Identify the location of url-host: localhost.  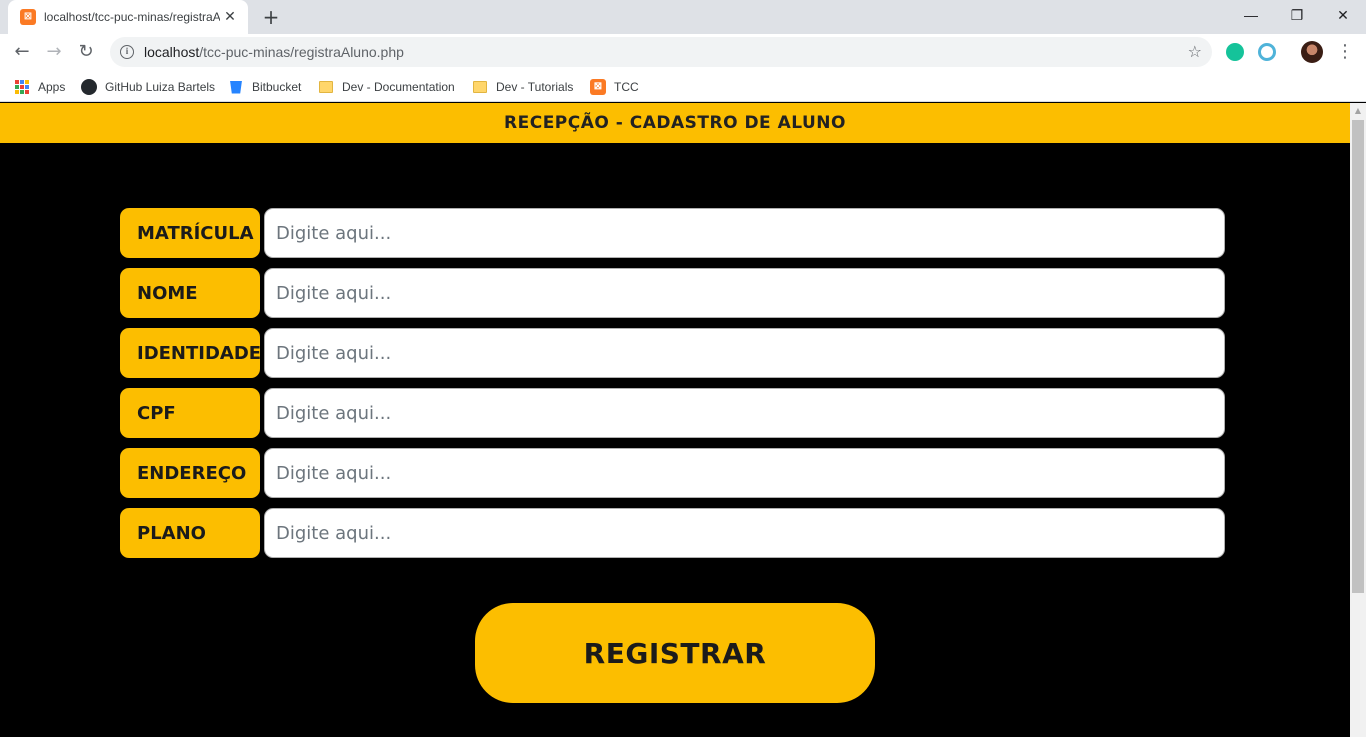
(172, 52).